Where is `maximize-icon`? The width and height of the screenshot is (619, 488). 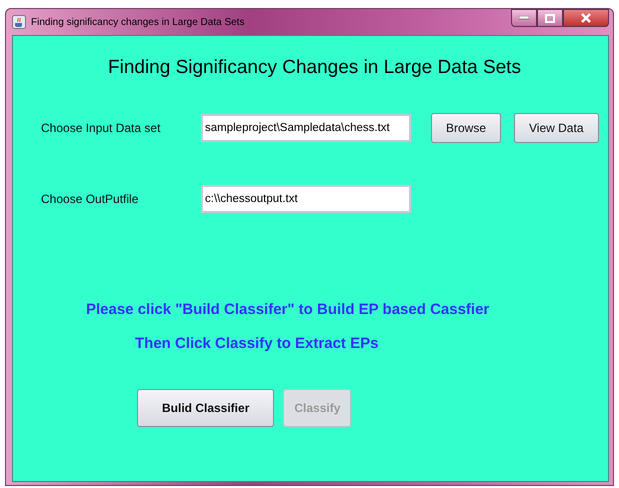
maximize-icon is located at coordinates (550, 18).